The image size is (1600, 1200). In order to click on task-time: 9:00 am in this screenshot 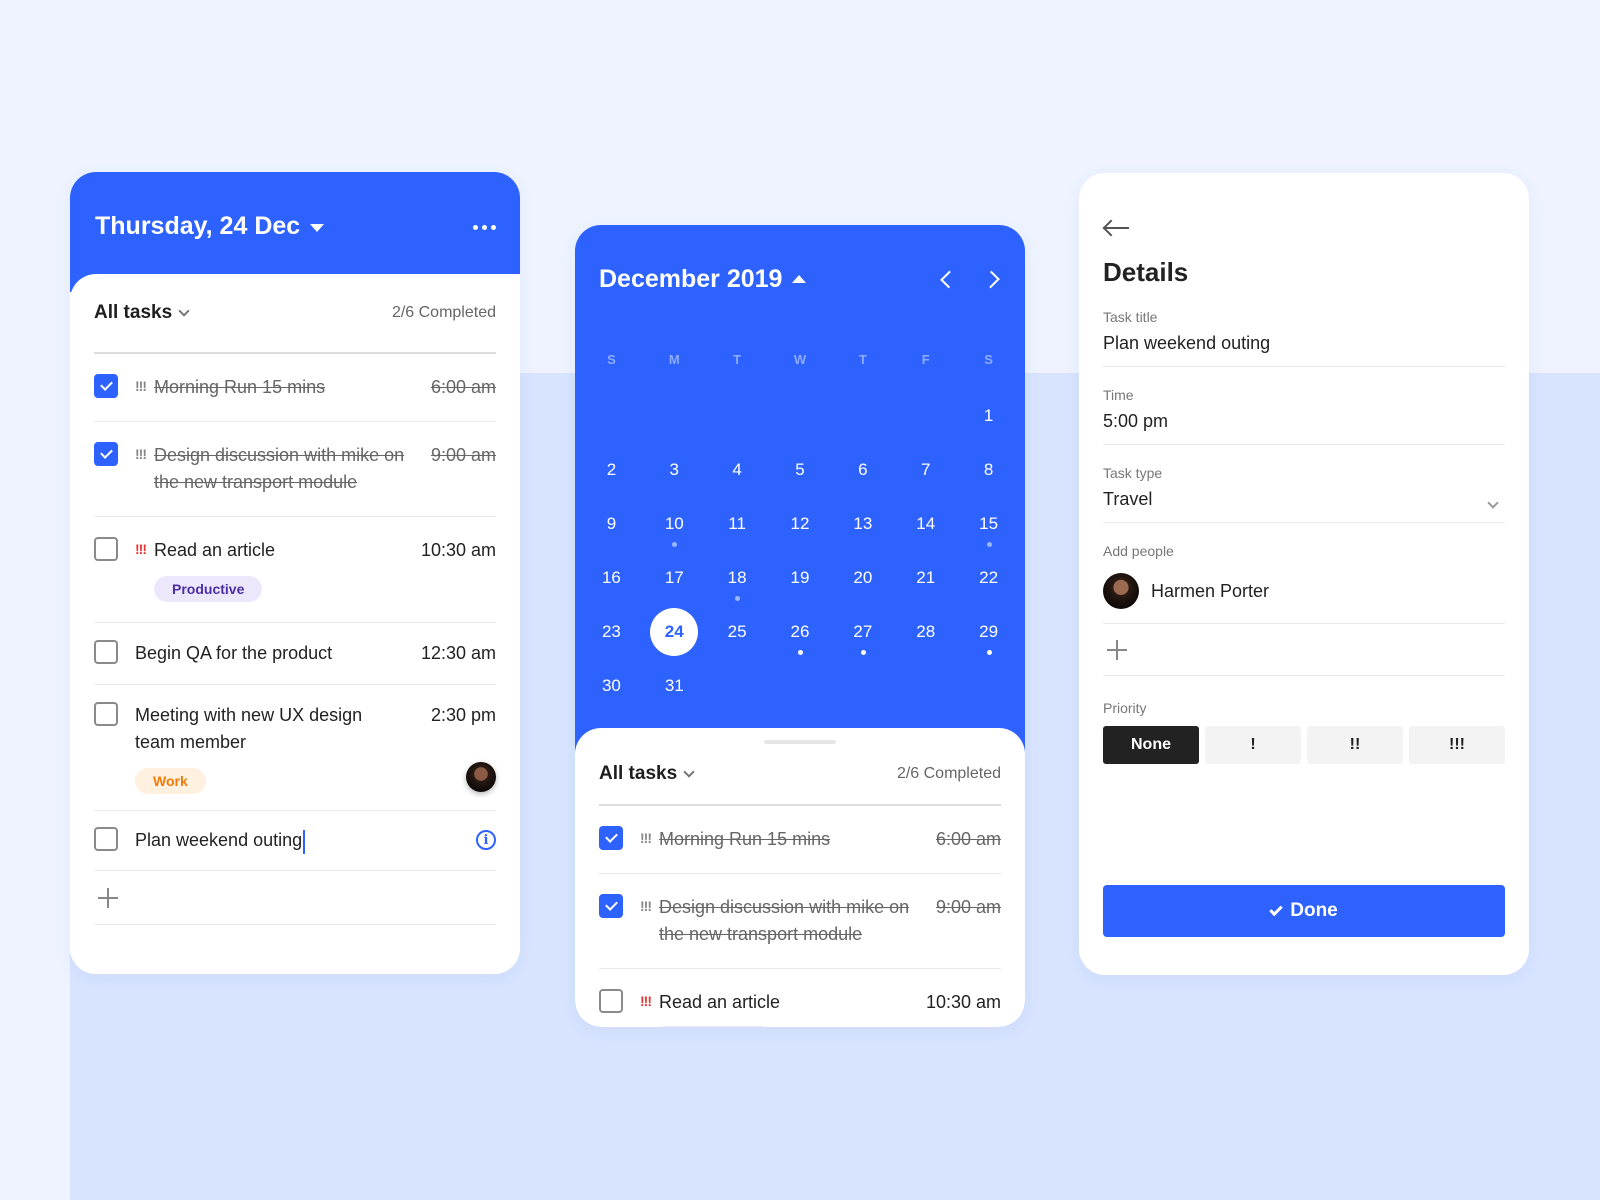, I will do `click(968, 907)`.